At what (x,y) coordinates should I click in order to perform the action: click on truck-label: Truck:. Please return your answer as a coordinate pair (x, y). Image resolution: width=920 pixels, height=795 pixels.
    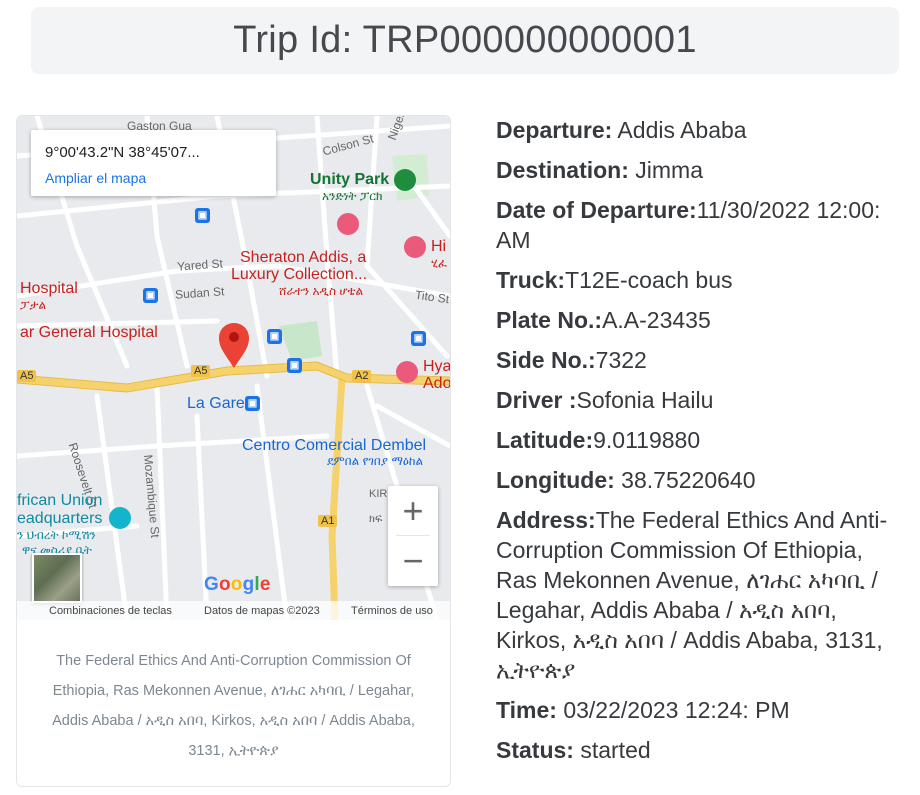
    Looking at the image, I should click on (531, 280).